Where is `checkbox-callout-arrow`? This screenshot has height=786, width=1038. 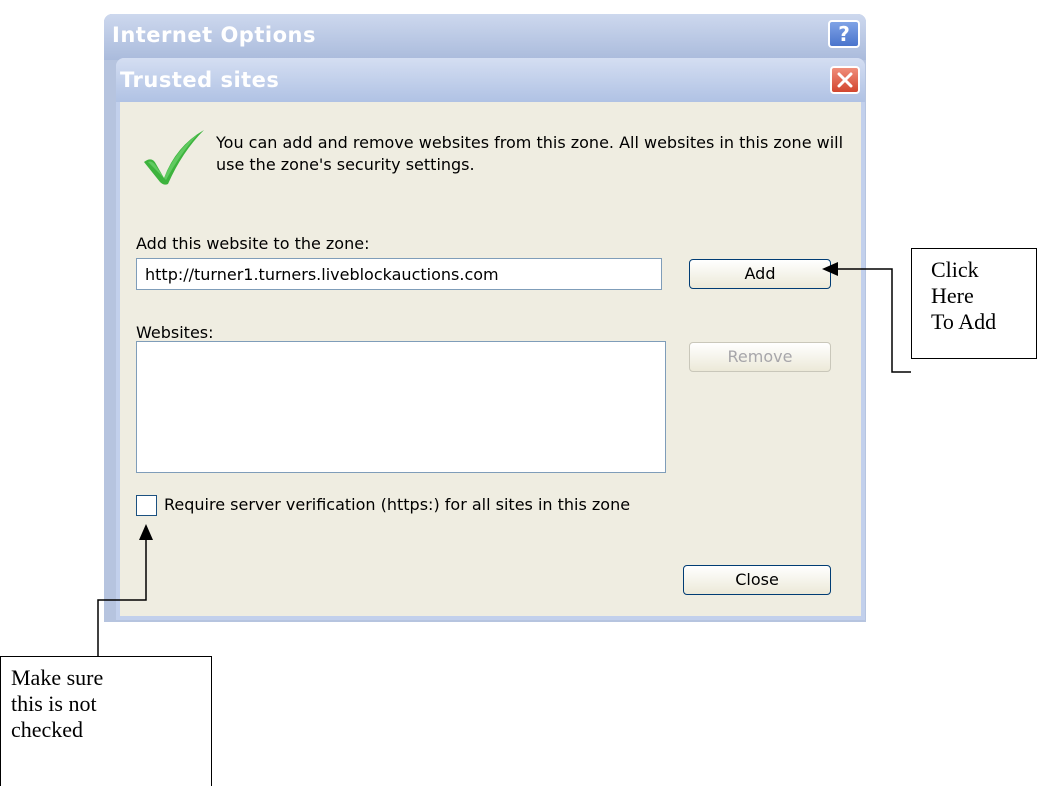
checkbox-callout-arrow is located at coordinates (122, 598).